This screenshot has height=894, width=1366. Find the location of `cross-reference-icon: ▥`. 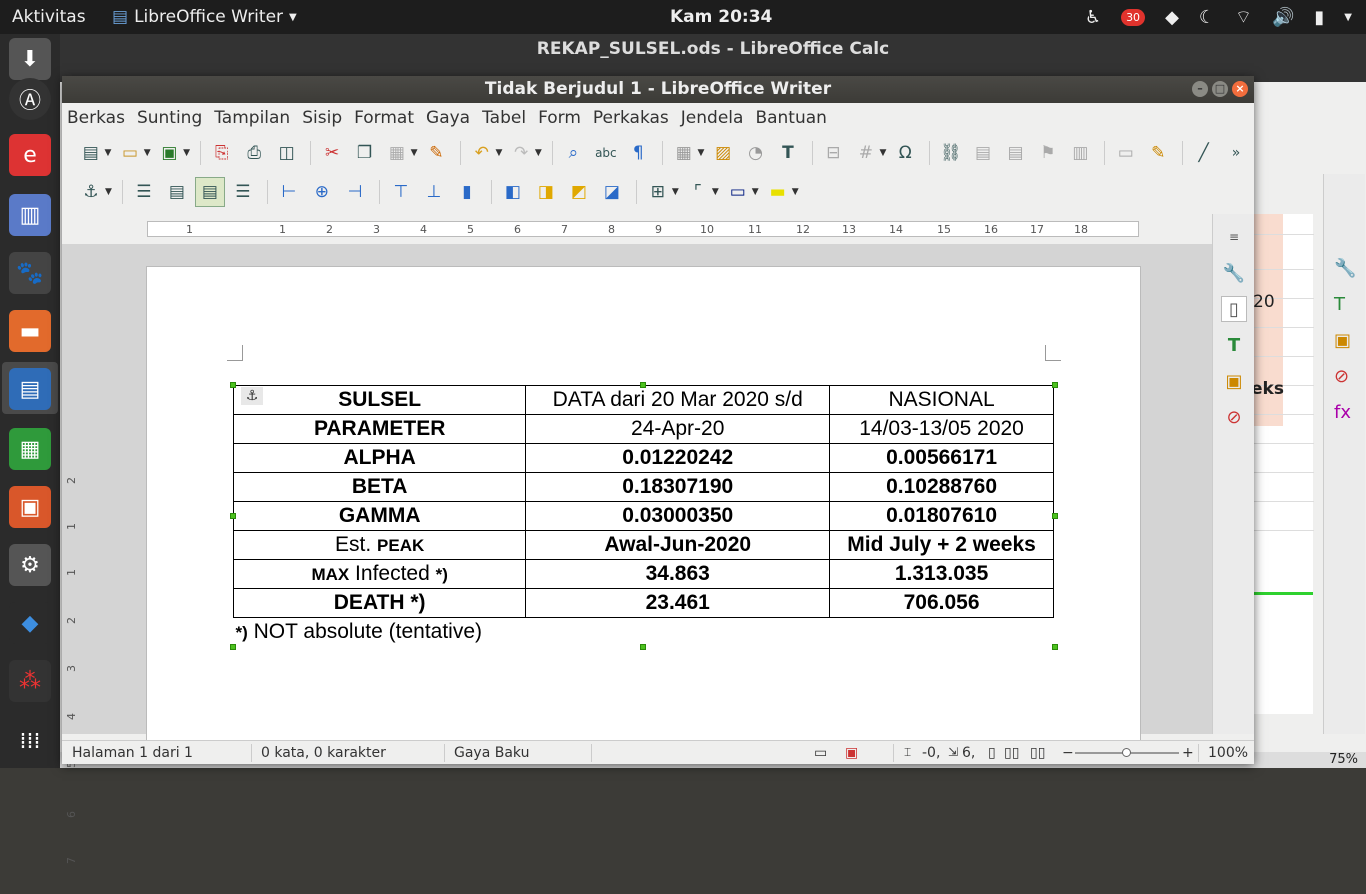

cross-reference-icon: ▥ is located at coordinates (1080, 153).